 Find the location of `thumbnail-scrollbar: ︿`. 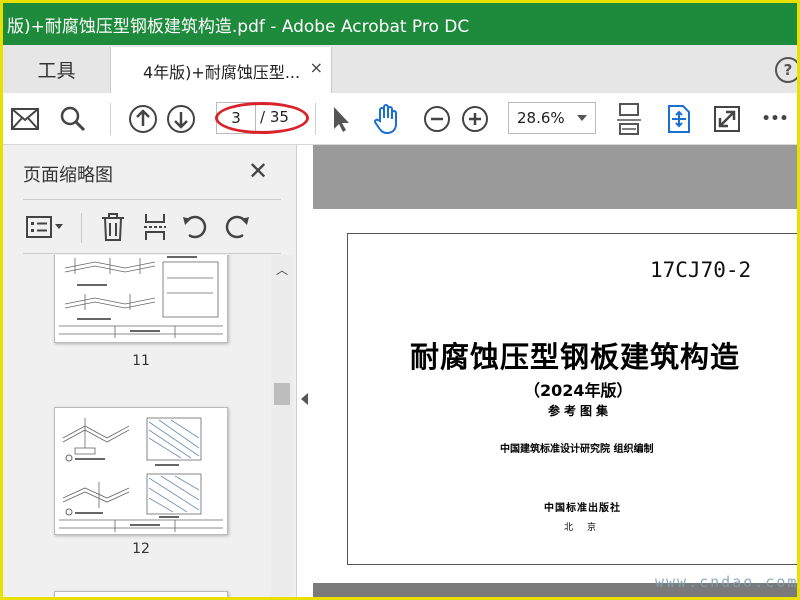

thumbnail-scrollbar: ︿ is located at coordinates (282, 426).